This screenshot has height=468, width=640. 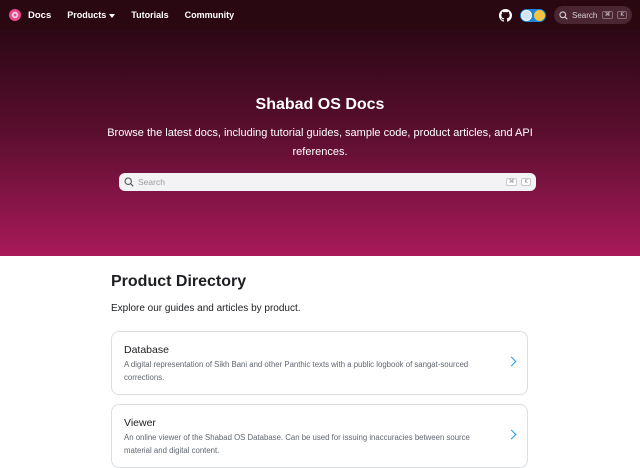 I want to click on navbar-right: Search ⌘ K, so click(x=565, y=15).